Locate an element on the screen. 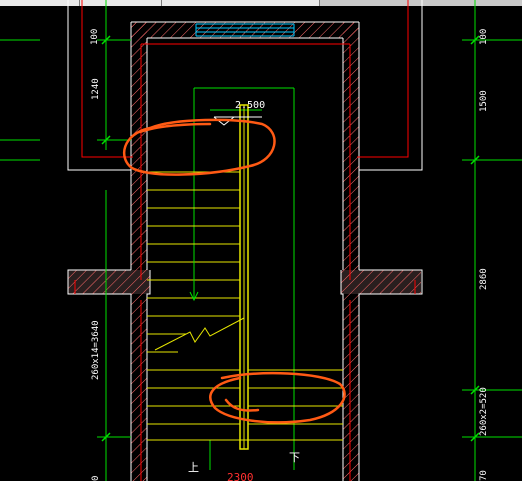 This screenshot has height=481, width=522. dim-bottom-right: 70 is located at coordinates (484, 475).